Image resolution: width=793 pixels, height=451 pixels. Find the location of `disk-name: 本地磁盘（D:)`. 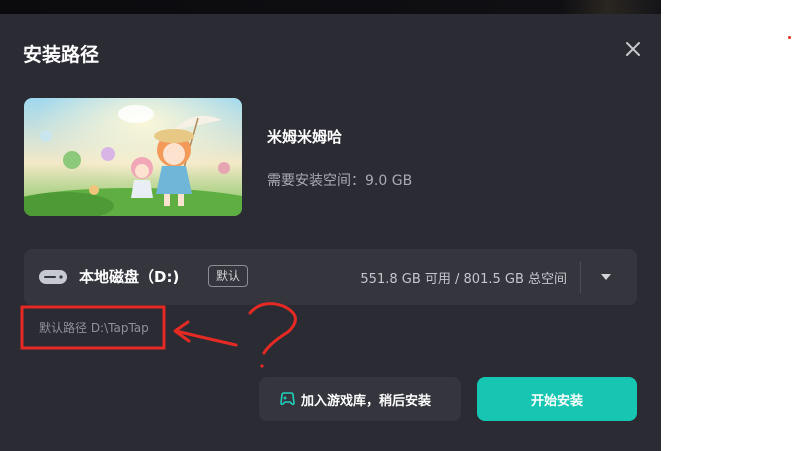

disk-name: 本地磁盘（D:) is located at coordinates (129, 277).